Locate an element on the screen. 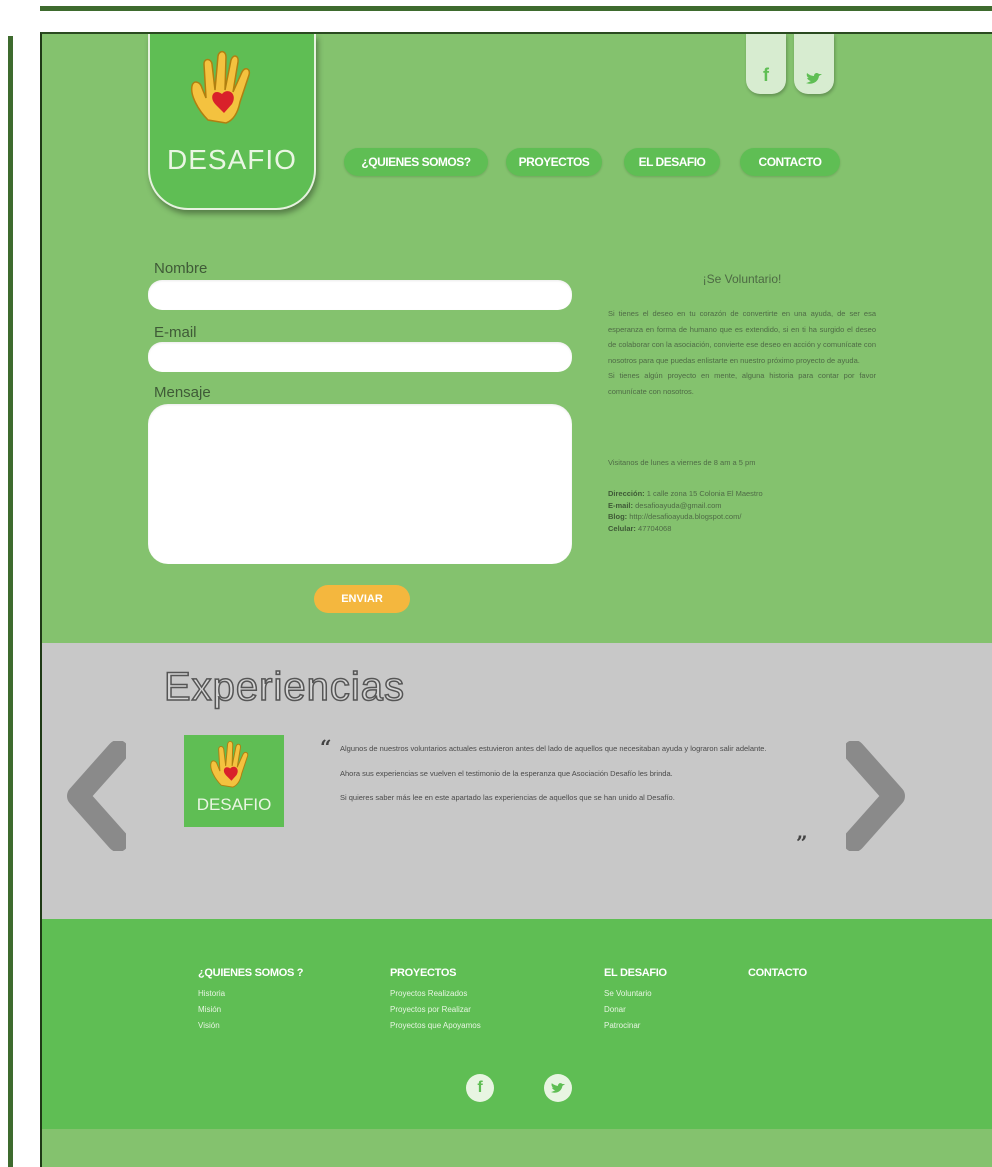 The width and height of the screenshot is (992, 1167). footer-link: Se Voluntario is located at coordinates (635, 994).